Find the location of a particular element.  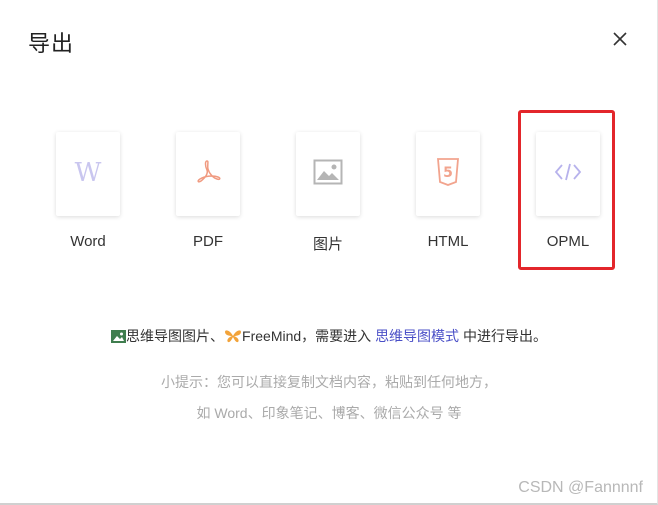

html5-icon: 5 is located at coordinates (448, 174).